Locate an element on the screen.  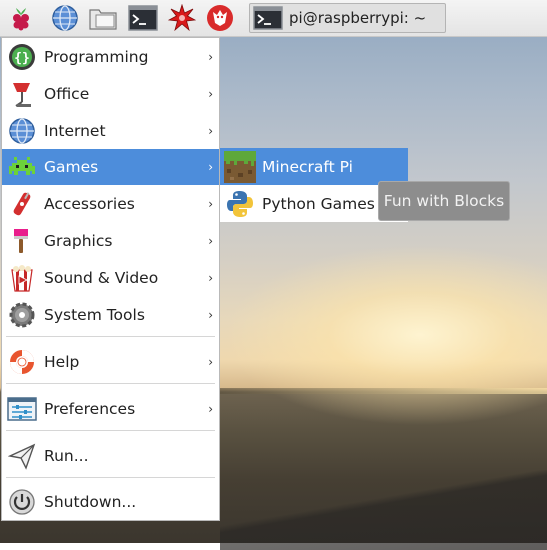
taskbar: pi@raspberrypi: ~ is located at coordinates (273, 18).